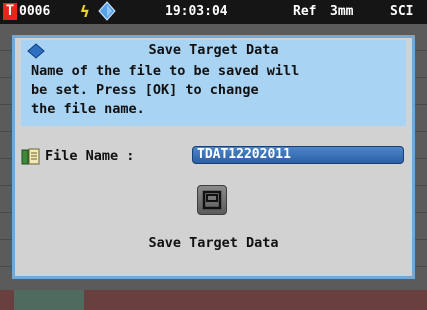  I want to click on dialog-title: Save Target Data, so click(213, 50).